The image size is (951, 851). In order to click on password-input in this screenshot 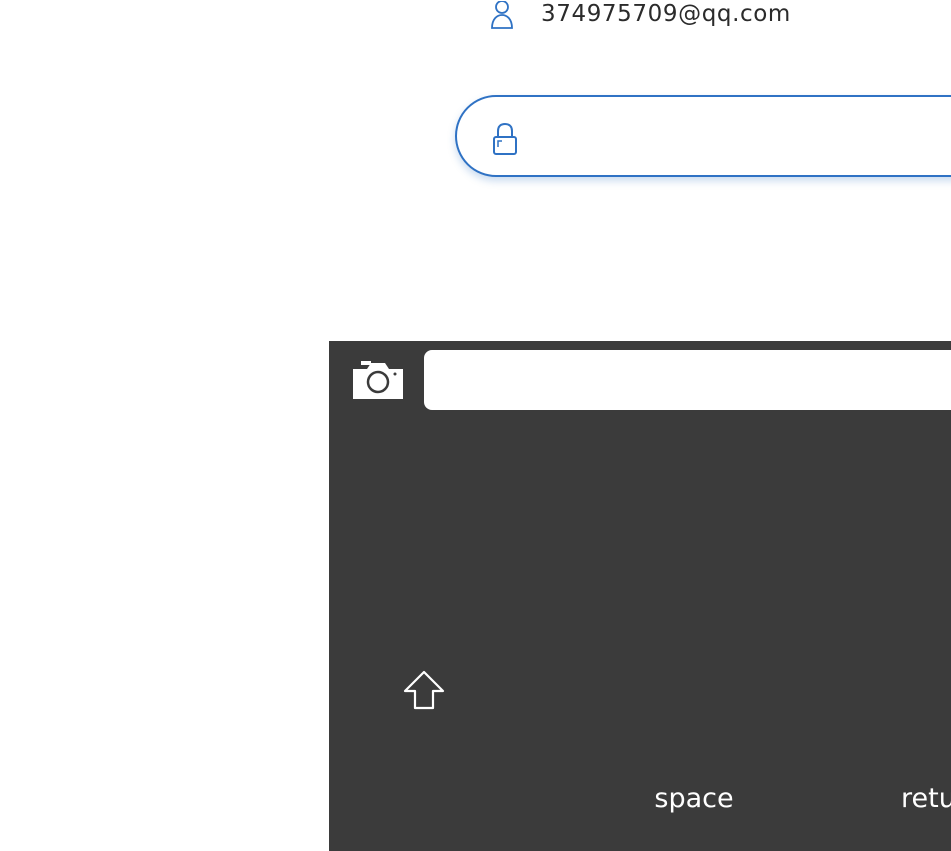, I will do `click(739, 138)`.